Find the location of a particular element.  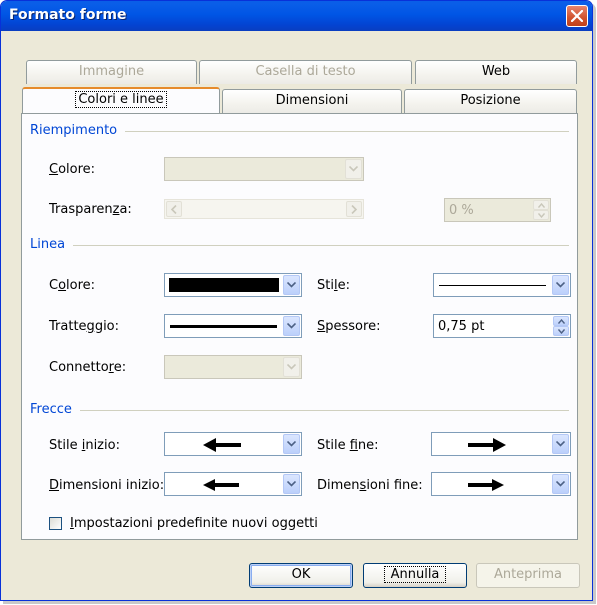

begin-size-dropdown is located at coordinates (233, 484).